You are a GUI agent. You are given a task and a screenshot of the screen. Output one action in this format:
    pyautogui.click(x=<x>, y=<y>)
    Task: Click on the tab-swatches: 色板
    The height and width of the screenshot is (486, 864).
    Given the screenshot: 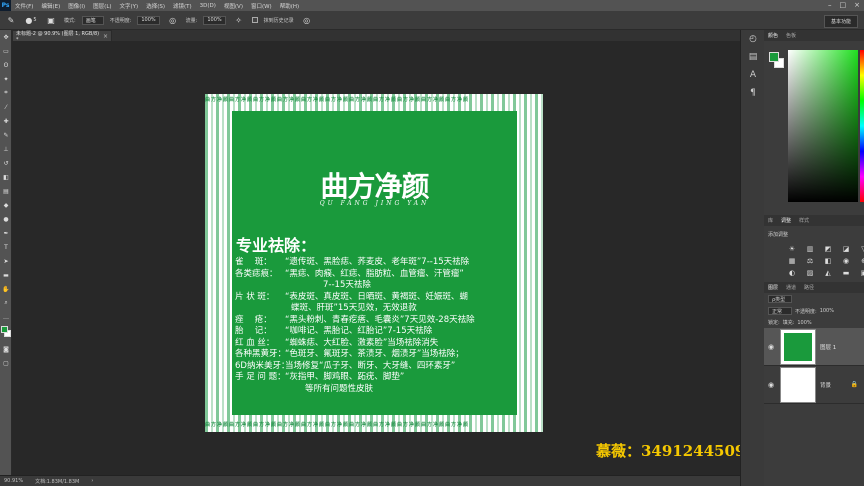 What is the action you would take?
    pyautogui.click(x=791, y=35)
    